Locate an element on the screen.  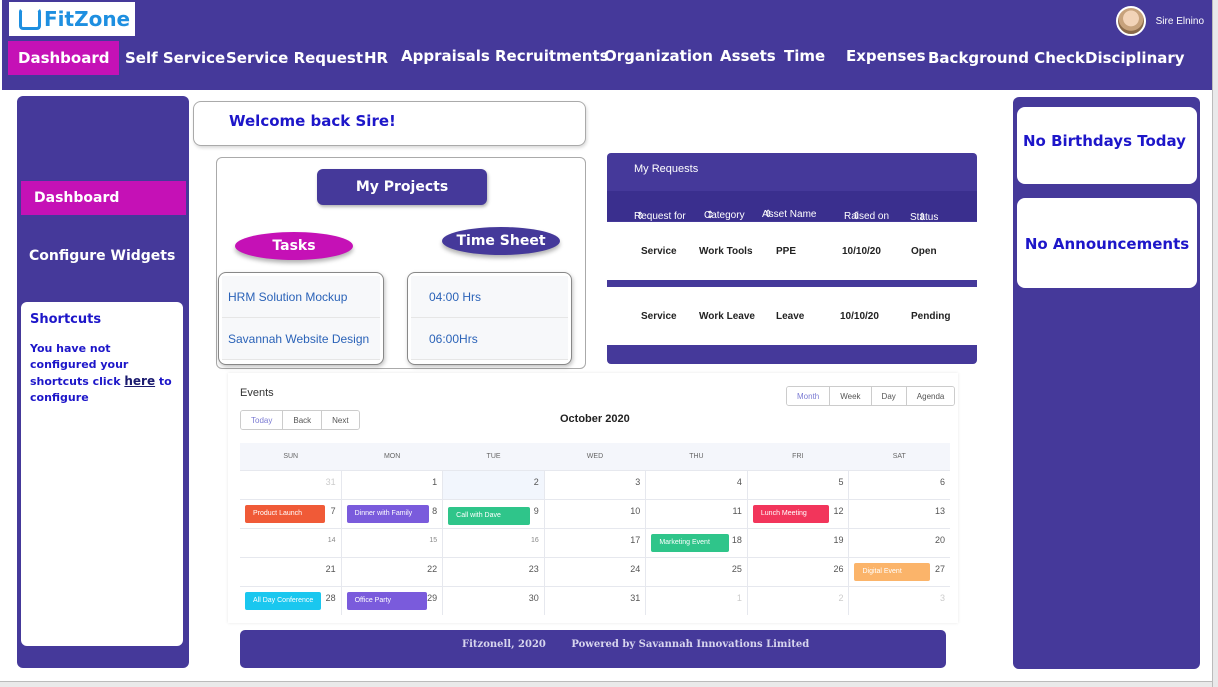
calendar-view-buttons: Month Week Day Agenda is located at coordinates (871, 396).